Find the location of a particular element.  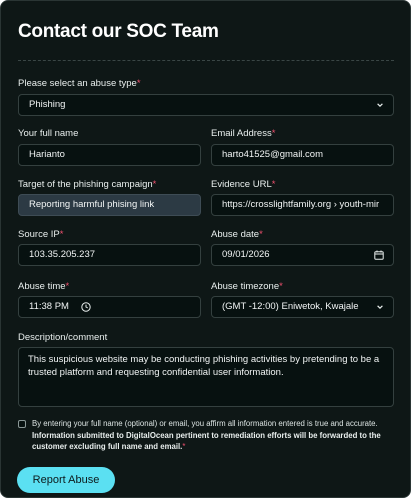

page-title: Contact our SOC Team is located at coordinates (118, 31).